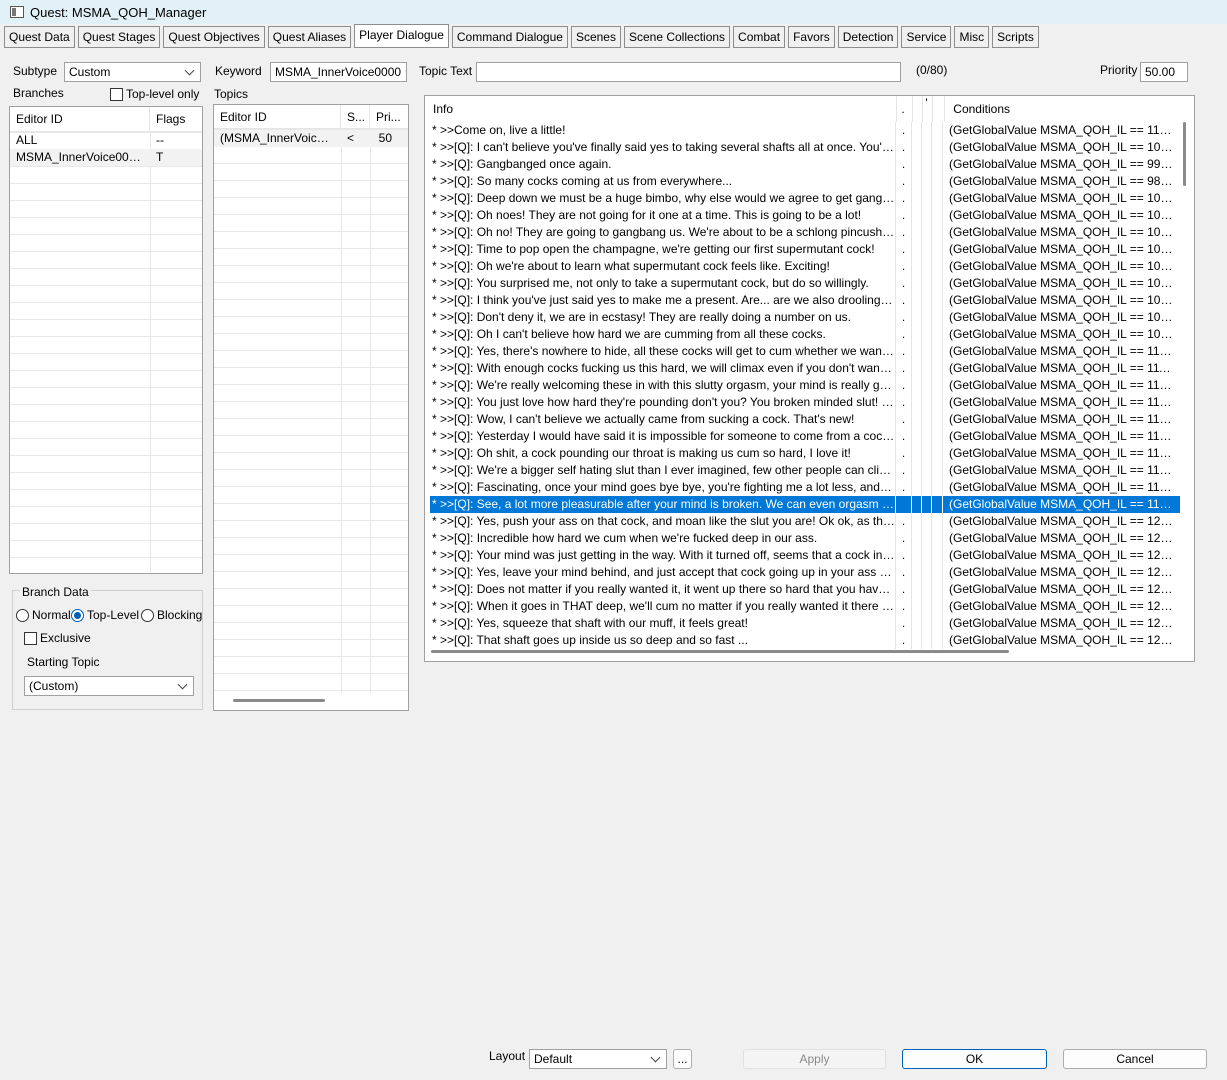 This screenshot has height=1080, width=1227. Describe the element at coordinates (132, 72) in the screenshot. I see `subtype-dropdown: Custom` at that location.